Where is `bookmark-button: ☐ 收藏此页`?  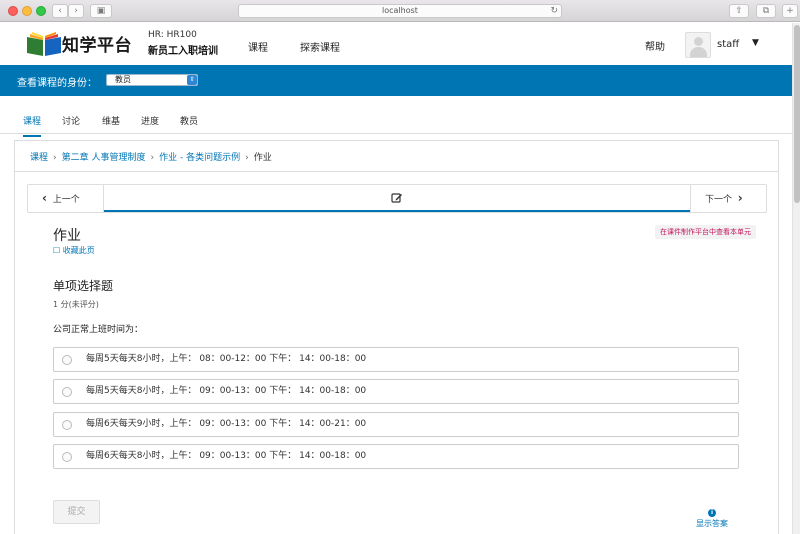
bookmark-button: ☐ 收藏此页 is located at coordinates (74, 250).